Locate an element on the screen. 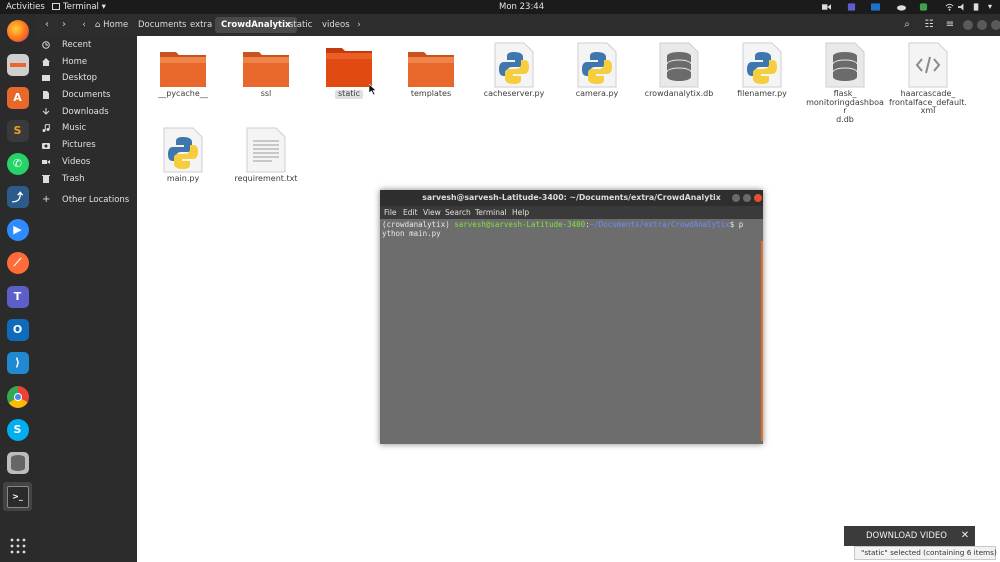 This screenshot has height=562, width=1000. terminal-maximize-button is located at coordinates (747, 198).